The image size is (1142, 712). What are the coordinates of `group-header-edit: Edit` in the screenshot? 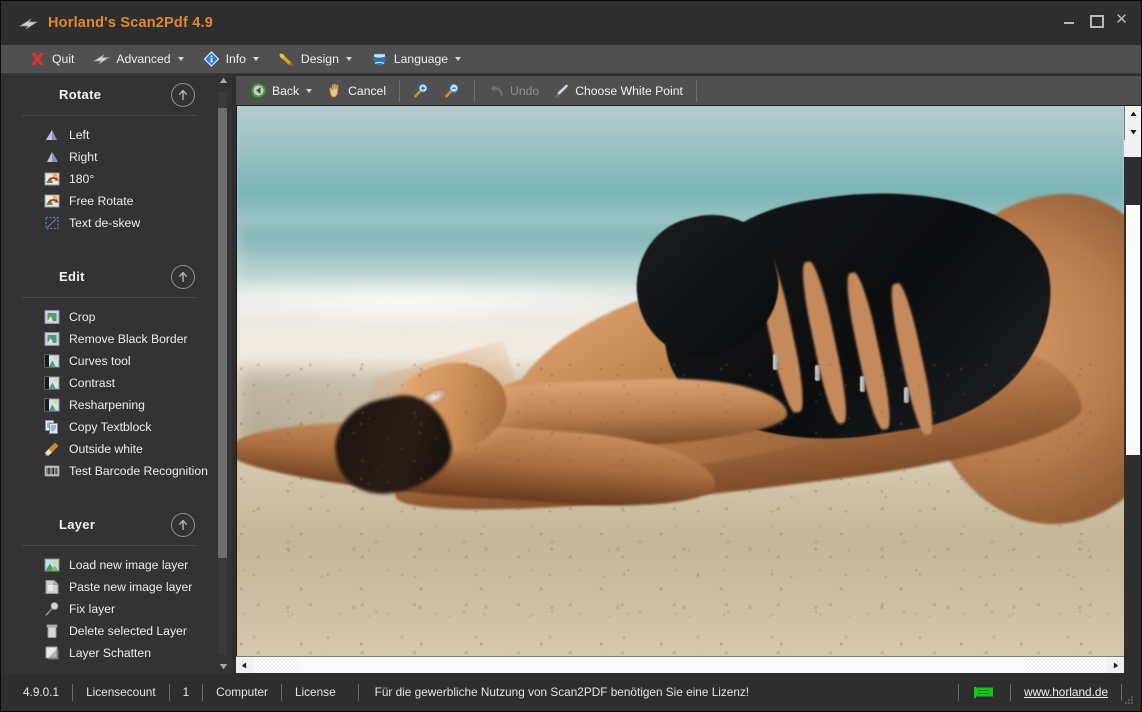 It's located at (109, 277).